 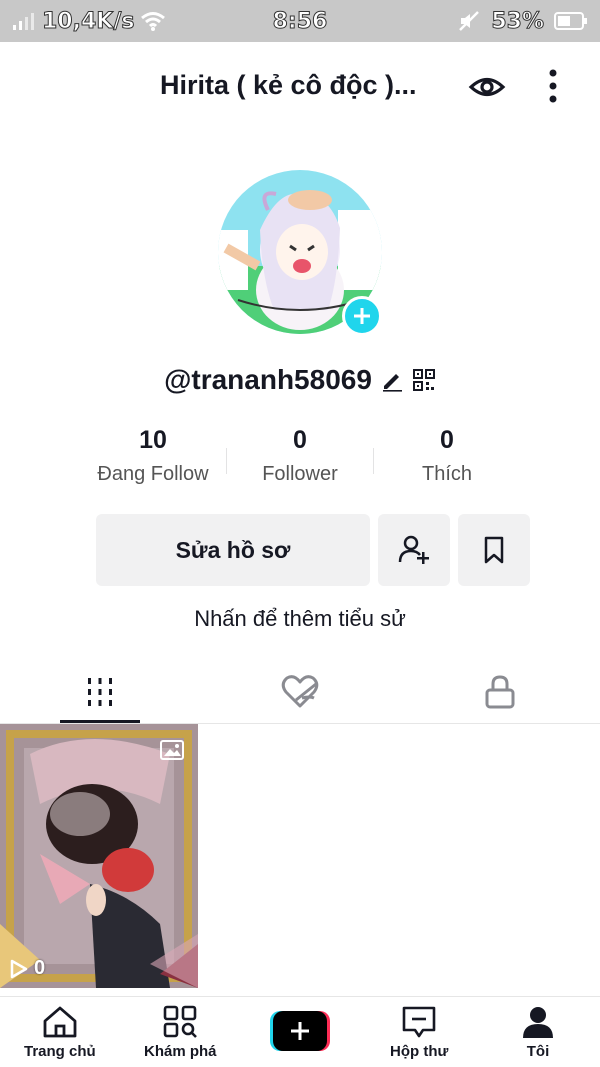 What do you see at coordinates (424, 380) in the screenshot?
I see `qr-code-icon` at bounding box center [424, 380].